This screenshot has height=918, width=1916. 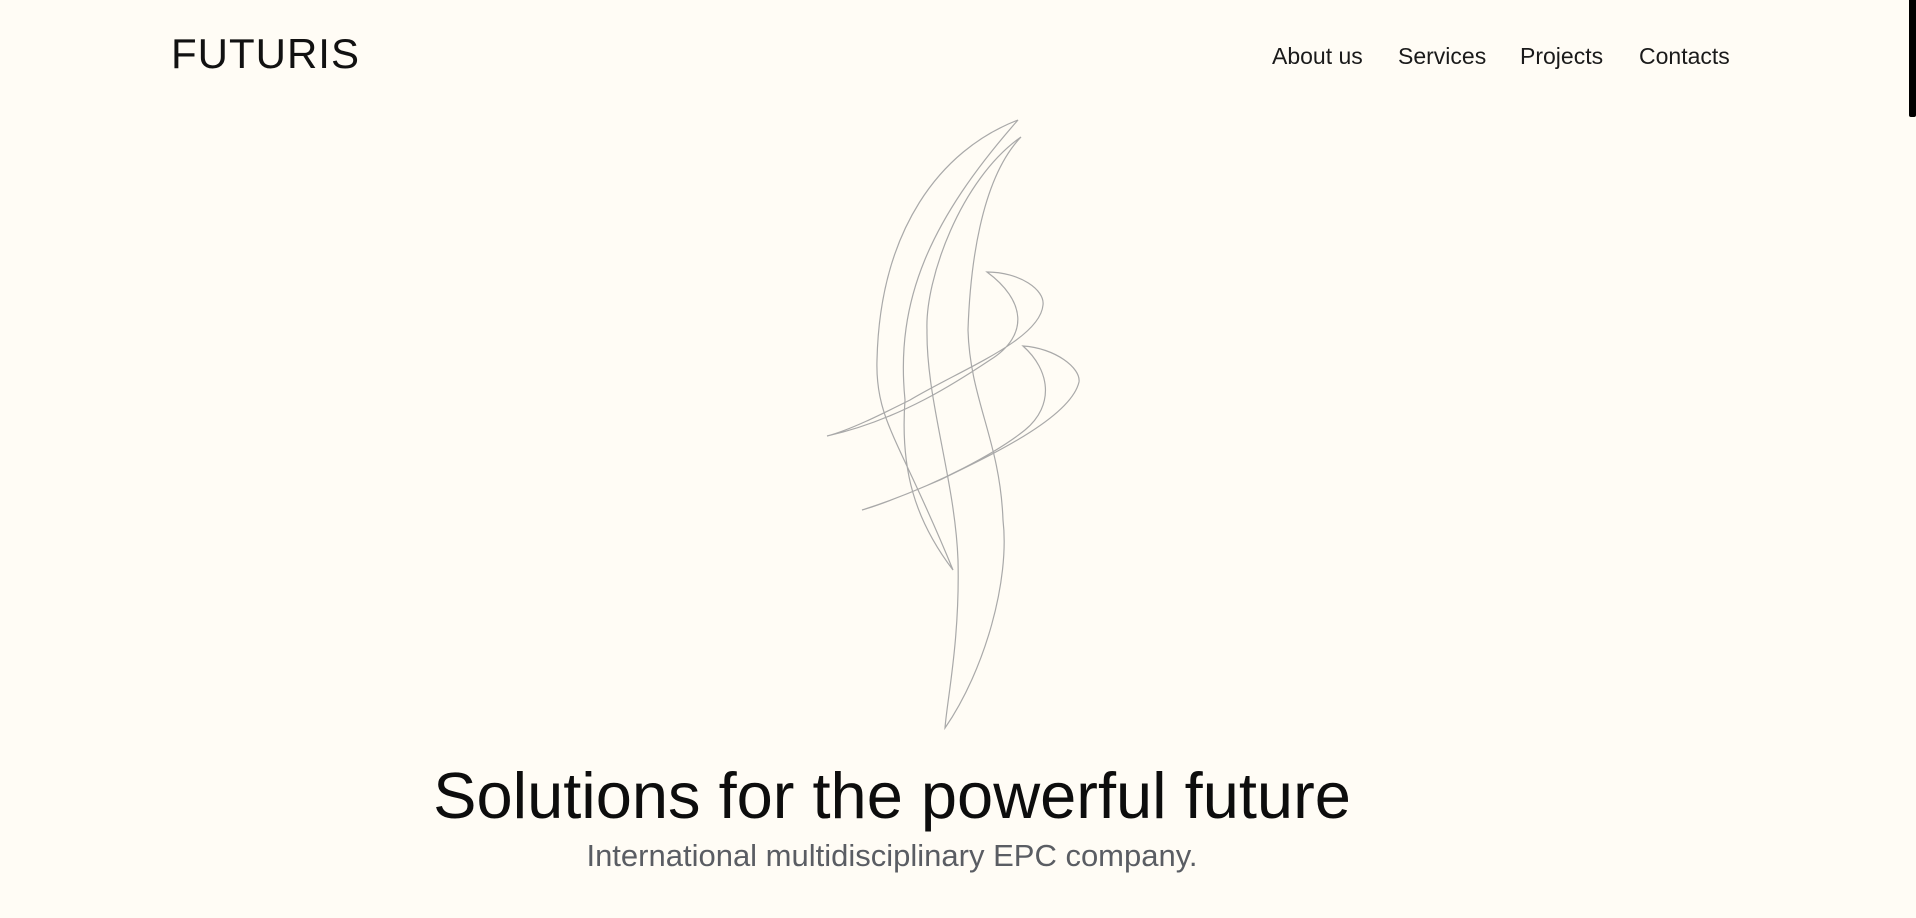 What do you see at coordinates (1912, 58) in the screenshot?
I see `scrollbar` at bounding box center [1912, 58].